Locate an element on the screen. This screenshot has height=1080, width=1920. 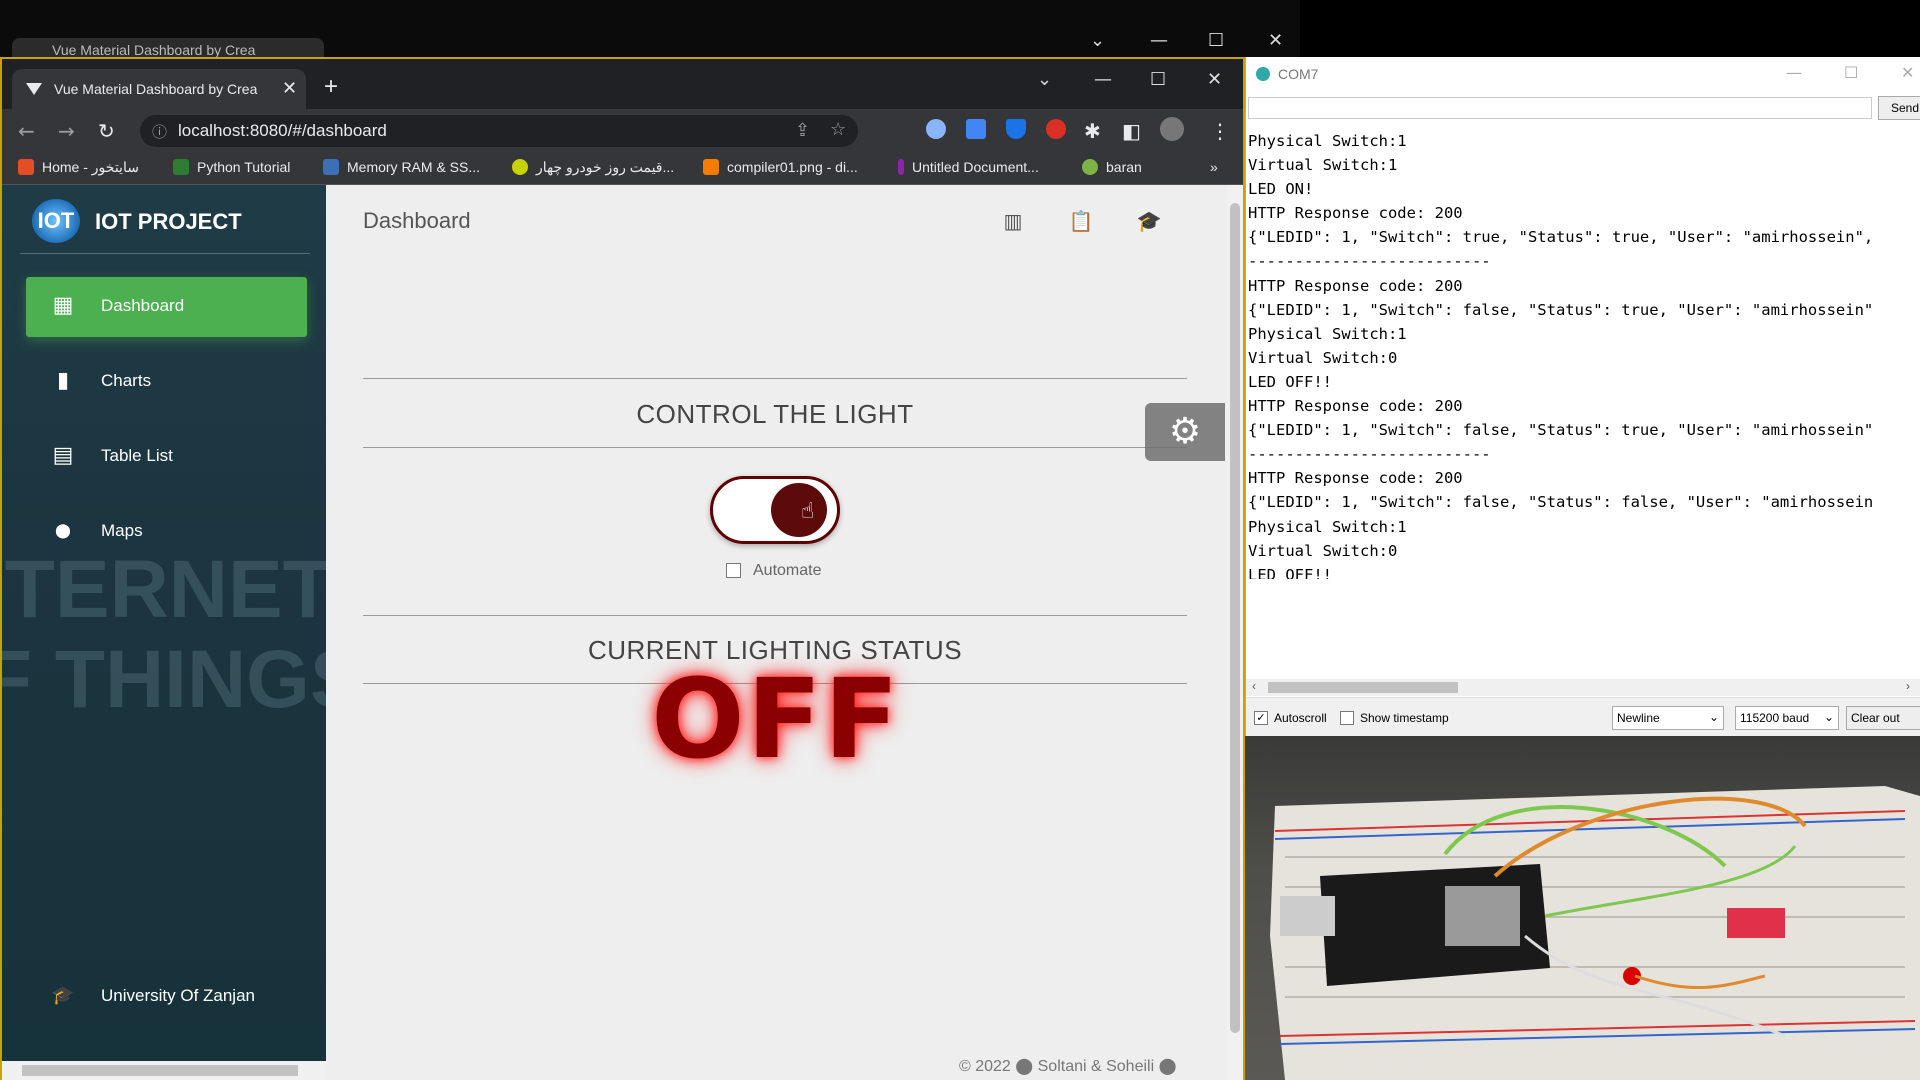
camera-feed-image is located at coordinates (1582, 908).